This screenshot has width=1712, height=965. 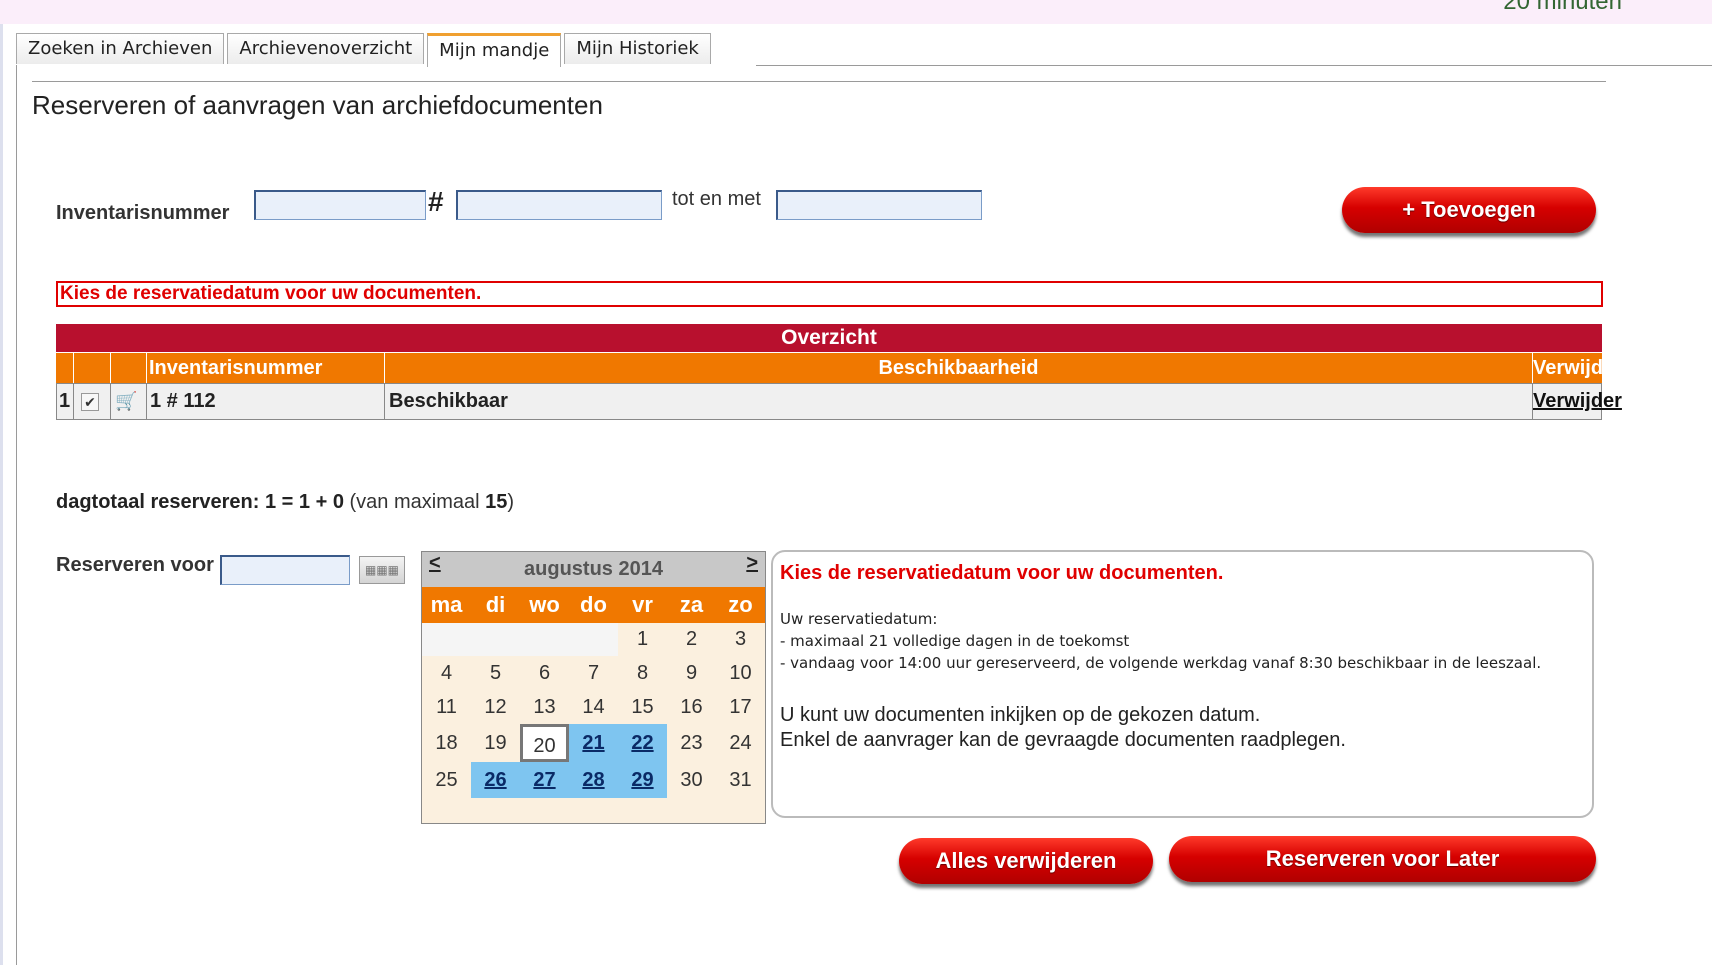 What do you see at coordinates (1382, 859) in the screenshot?
I see `reserve-later-button: Reserveren voor Later` at bounding box center [1382, 859].